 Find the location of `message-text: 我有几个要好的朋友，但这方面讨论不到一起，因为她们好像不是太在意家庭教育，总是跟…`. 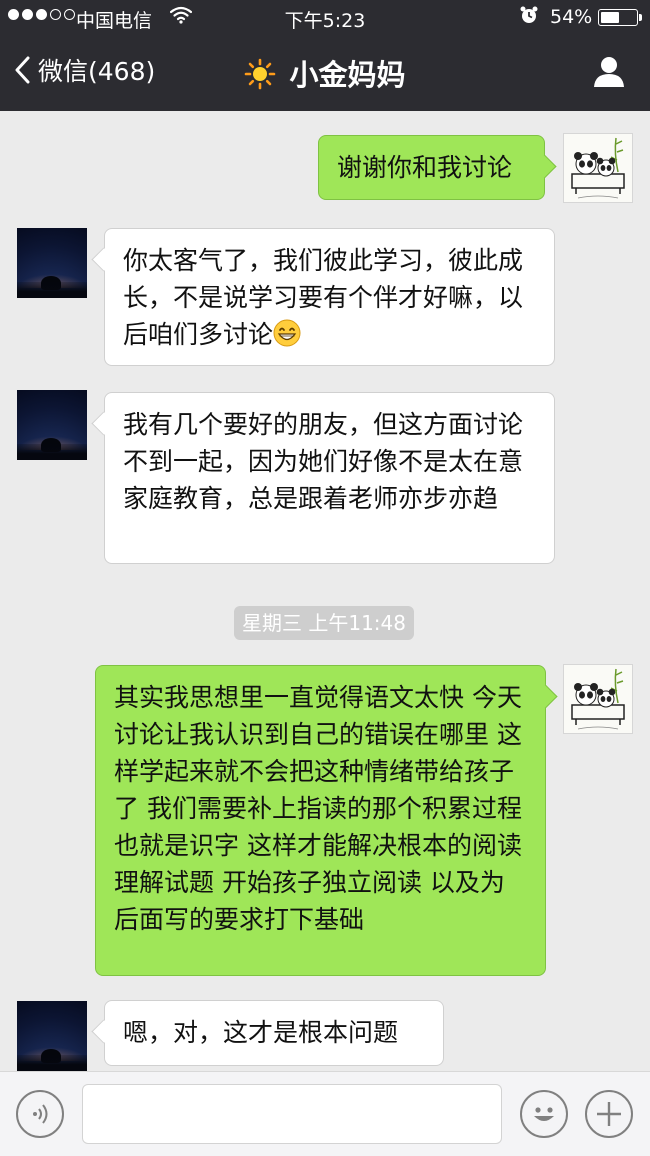

message-text: 我有几个要好的朋友，但这方面讨论不到一起，因为她们好像不是太在意家庭教育，总是跟… is located at coordinates (323, 461).